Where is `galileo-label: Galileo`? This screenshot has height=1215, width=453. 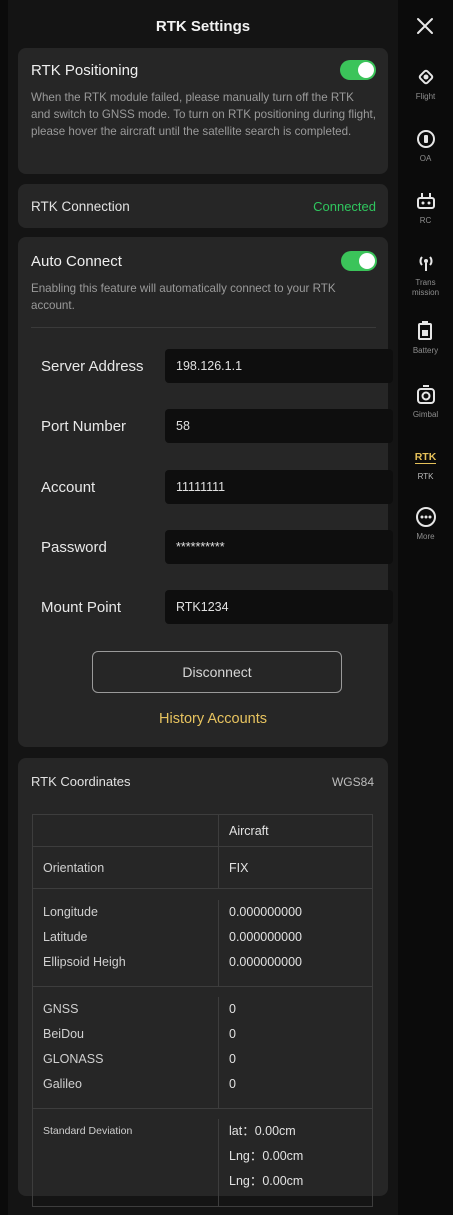 galileo-label: Galileo is located at coordinates (62, 1084).